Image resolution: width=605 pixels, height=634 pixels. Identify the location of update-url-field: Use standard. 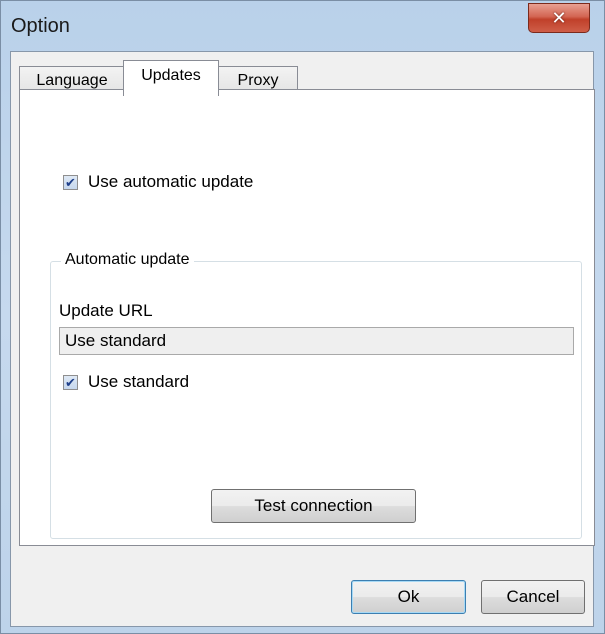
(316, 341).